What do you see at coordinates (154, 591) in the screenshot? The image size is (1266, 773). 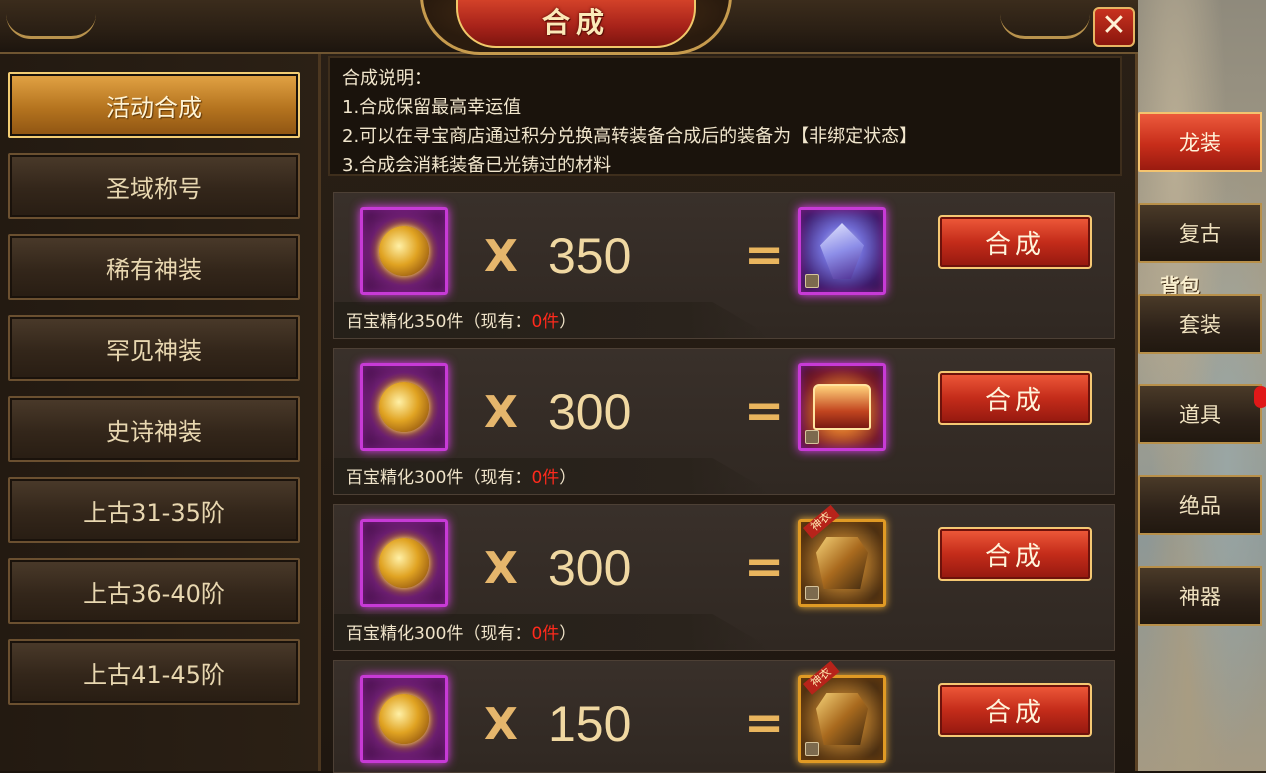 I see `nav-item-ancient-36-40: 上古36-40阶` at bounding box center [154, 591].